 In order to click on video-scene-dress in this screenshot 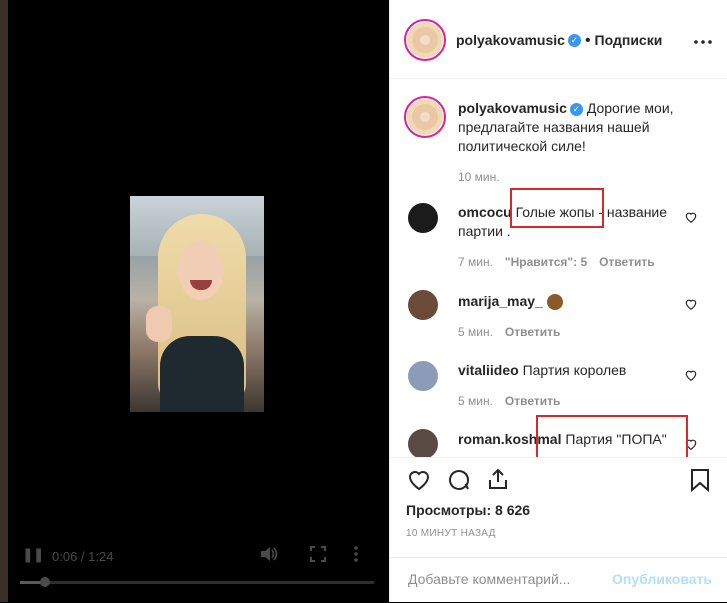, I will do `click(202, 374)`.